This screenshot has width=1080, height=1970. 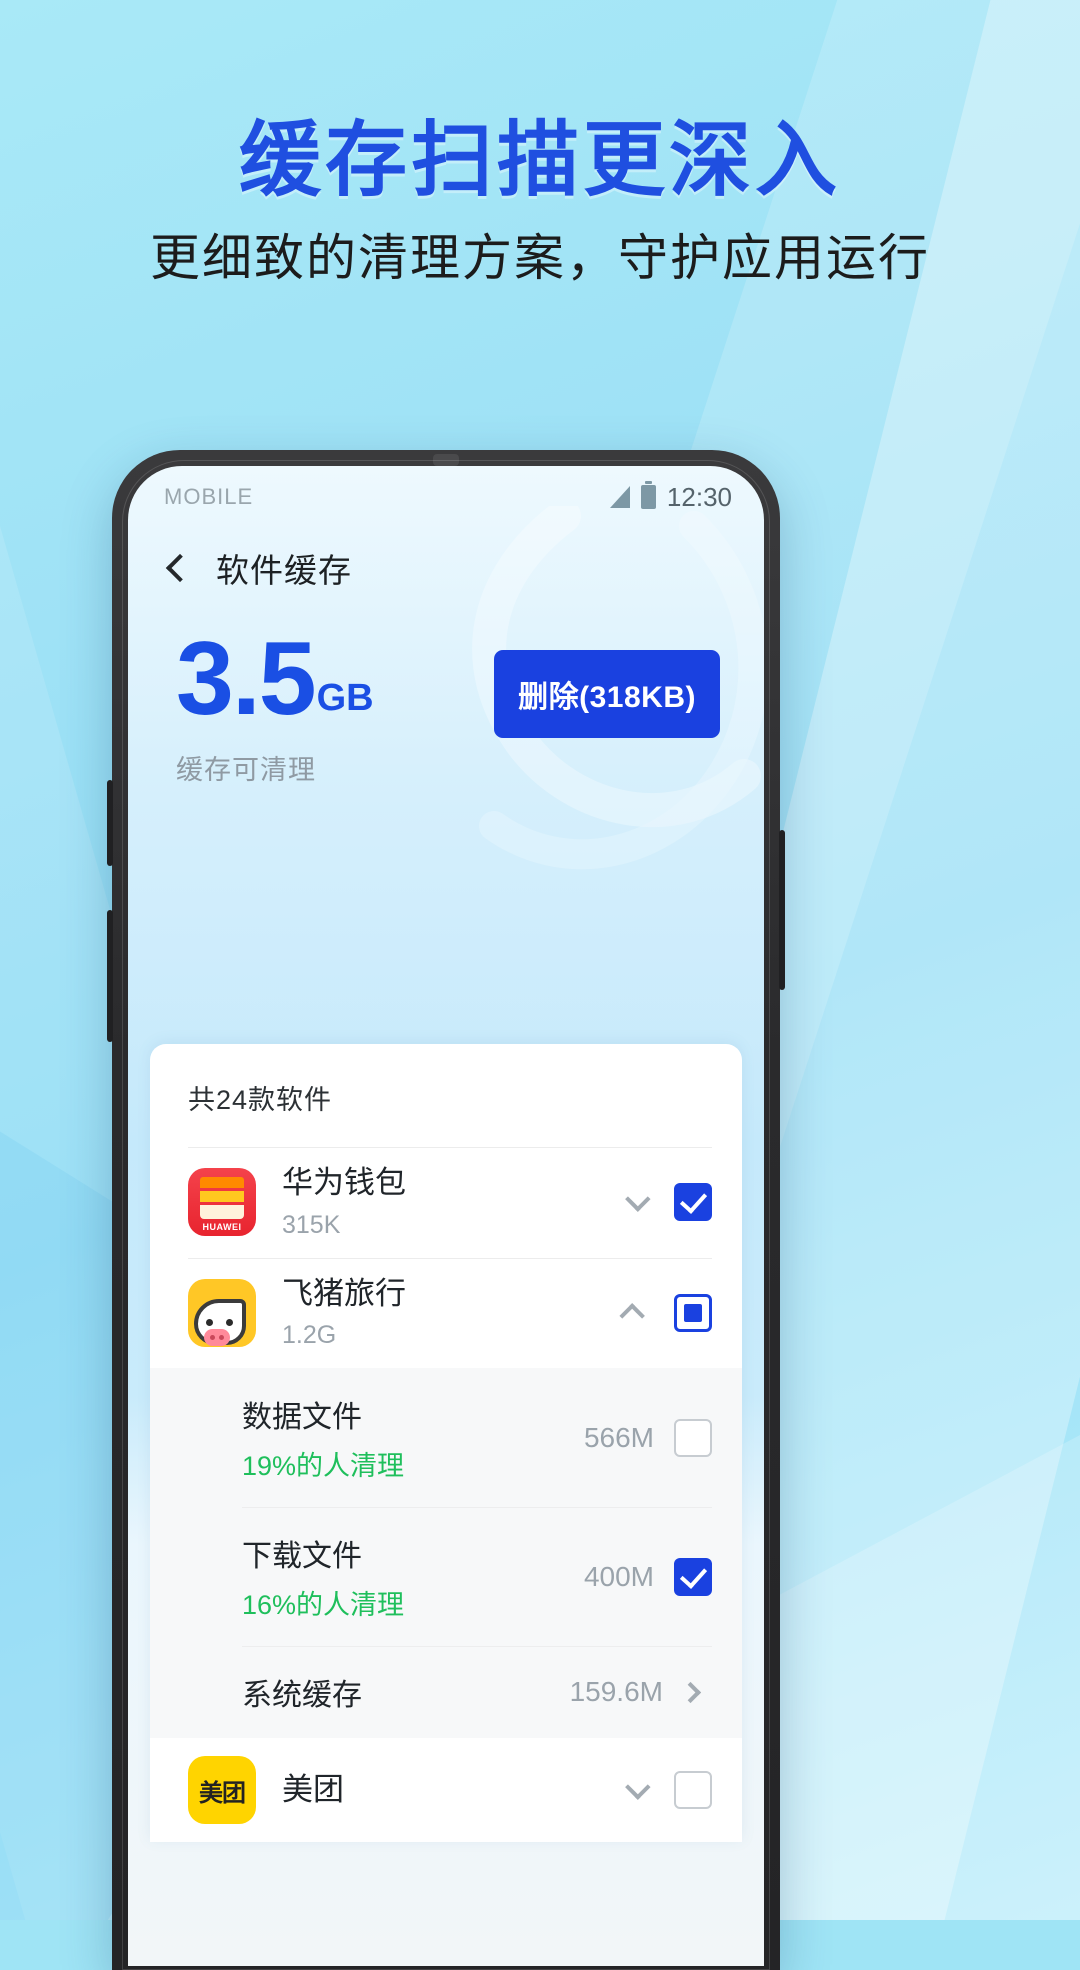 I want to click on delete-button: 删除(318KB), so click(x=607, y=694).